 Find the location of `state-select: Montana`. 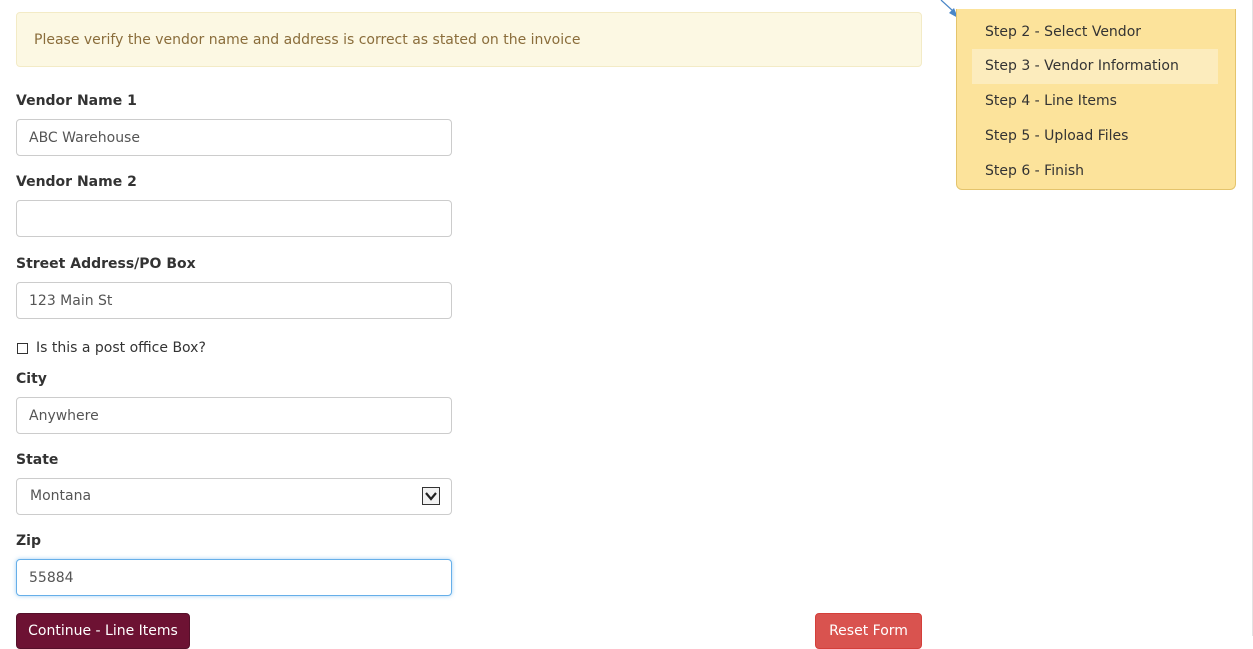

state-select: Montana is located at coordinates (234, 496).